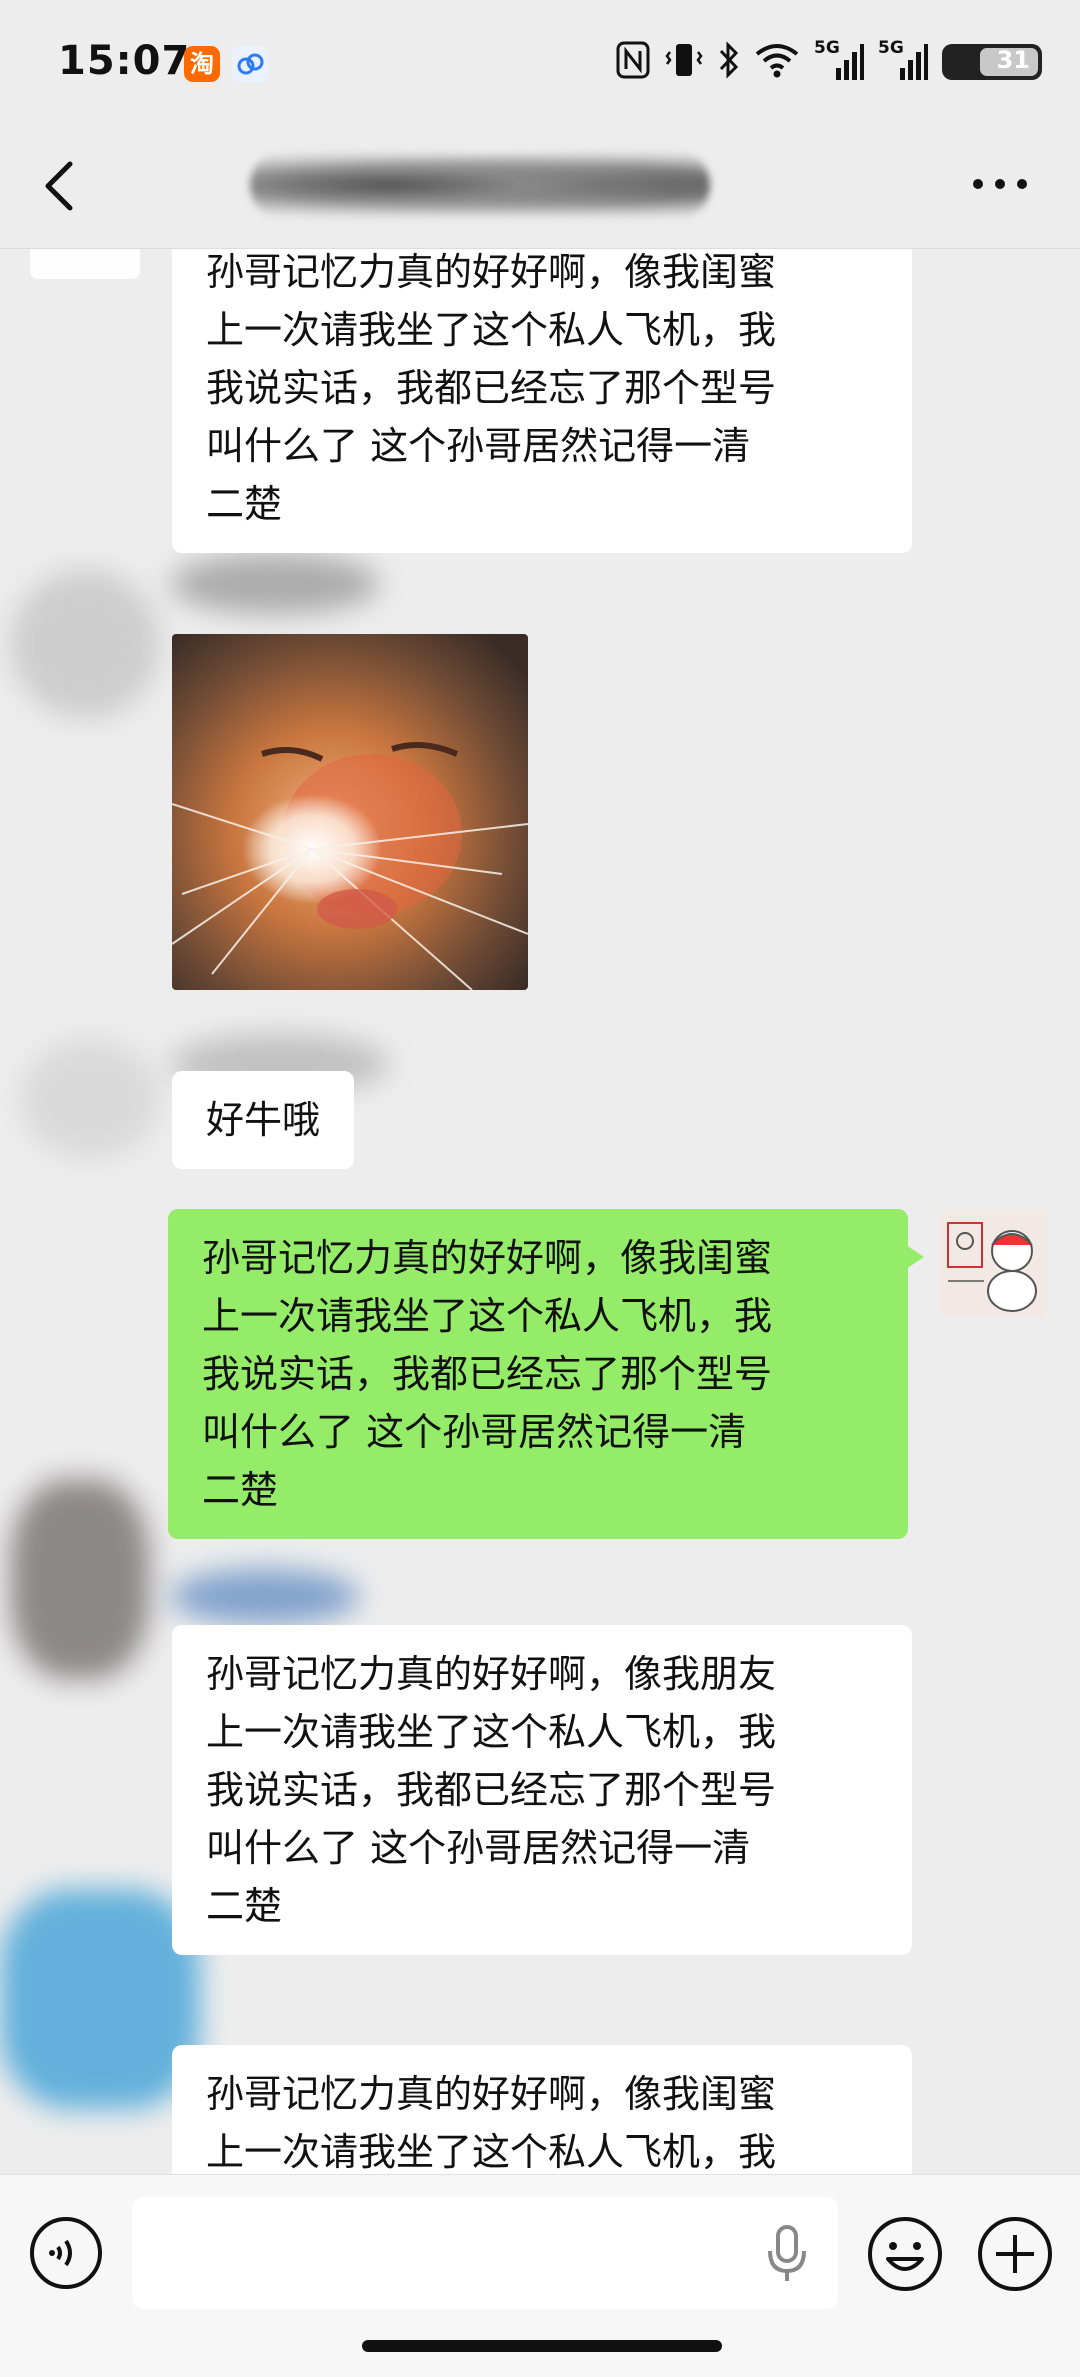 The image size is (1080, 2377). Describe the element at coordinates (839, 60) in the screenshot. I see `signal-5g-icon-1: 5G` at that location.